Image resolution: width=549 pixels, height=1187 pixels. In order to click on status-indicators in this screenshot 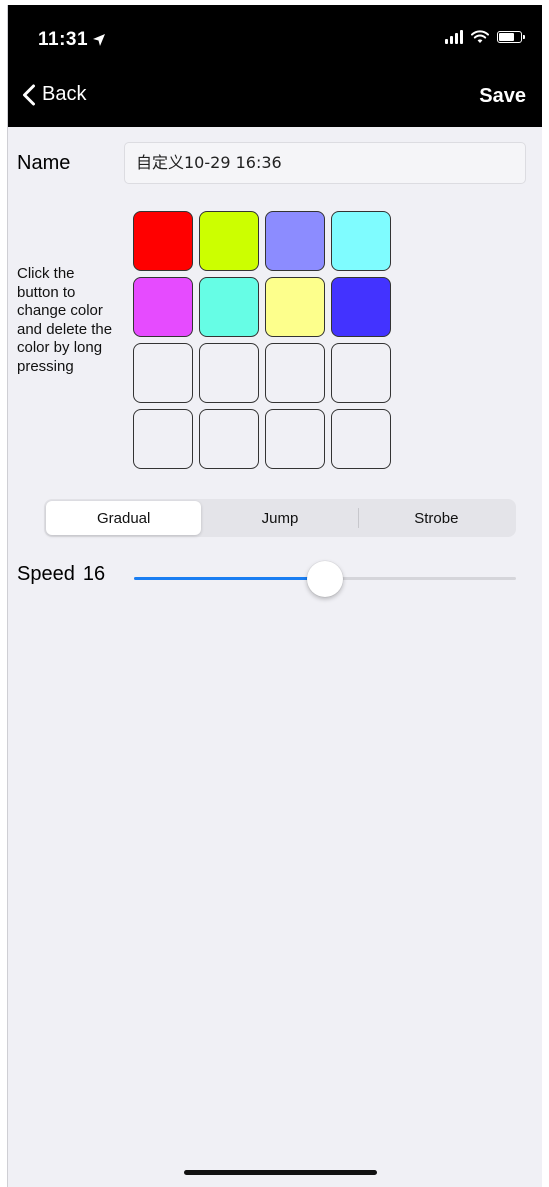, I will do `click(485, 37)`.